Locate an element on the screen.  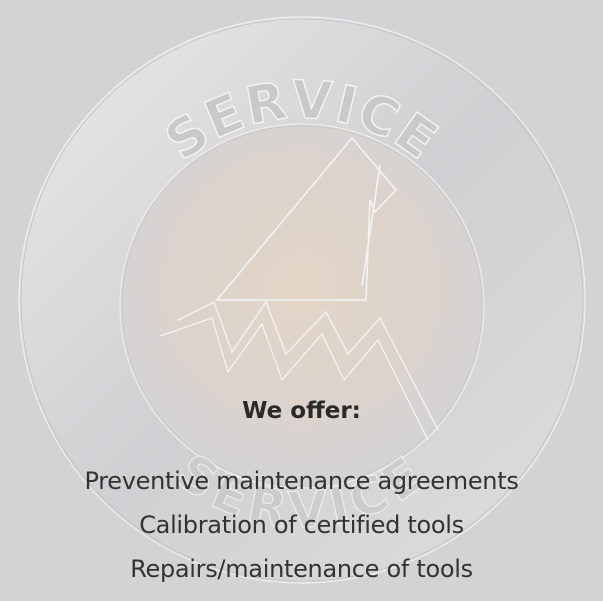
offer-item-calibration: Calibration of certified tools is located at coordinates (301, 525).